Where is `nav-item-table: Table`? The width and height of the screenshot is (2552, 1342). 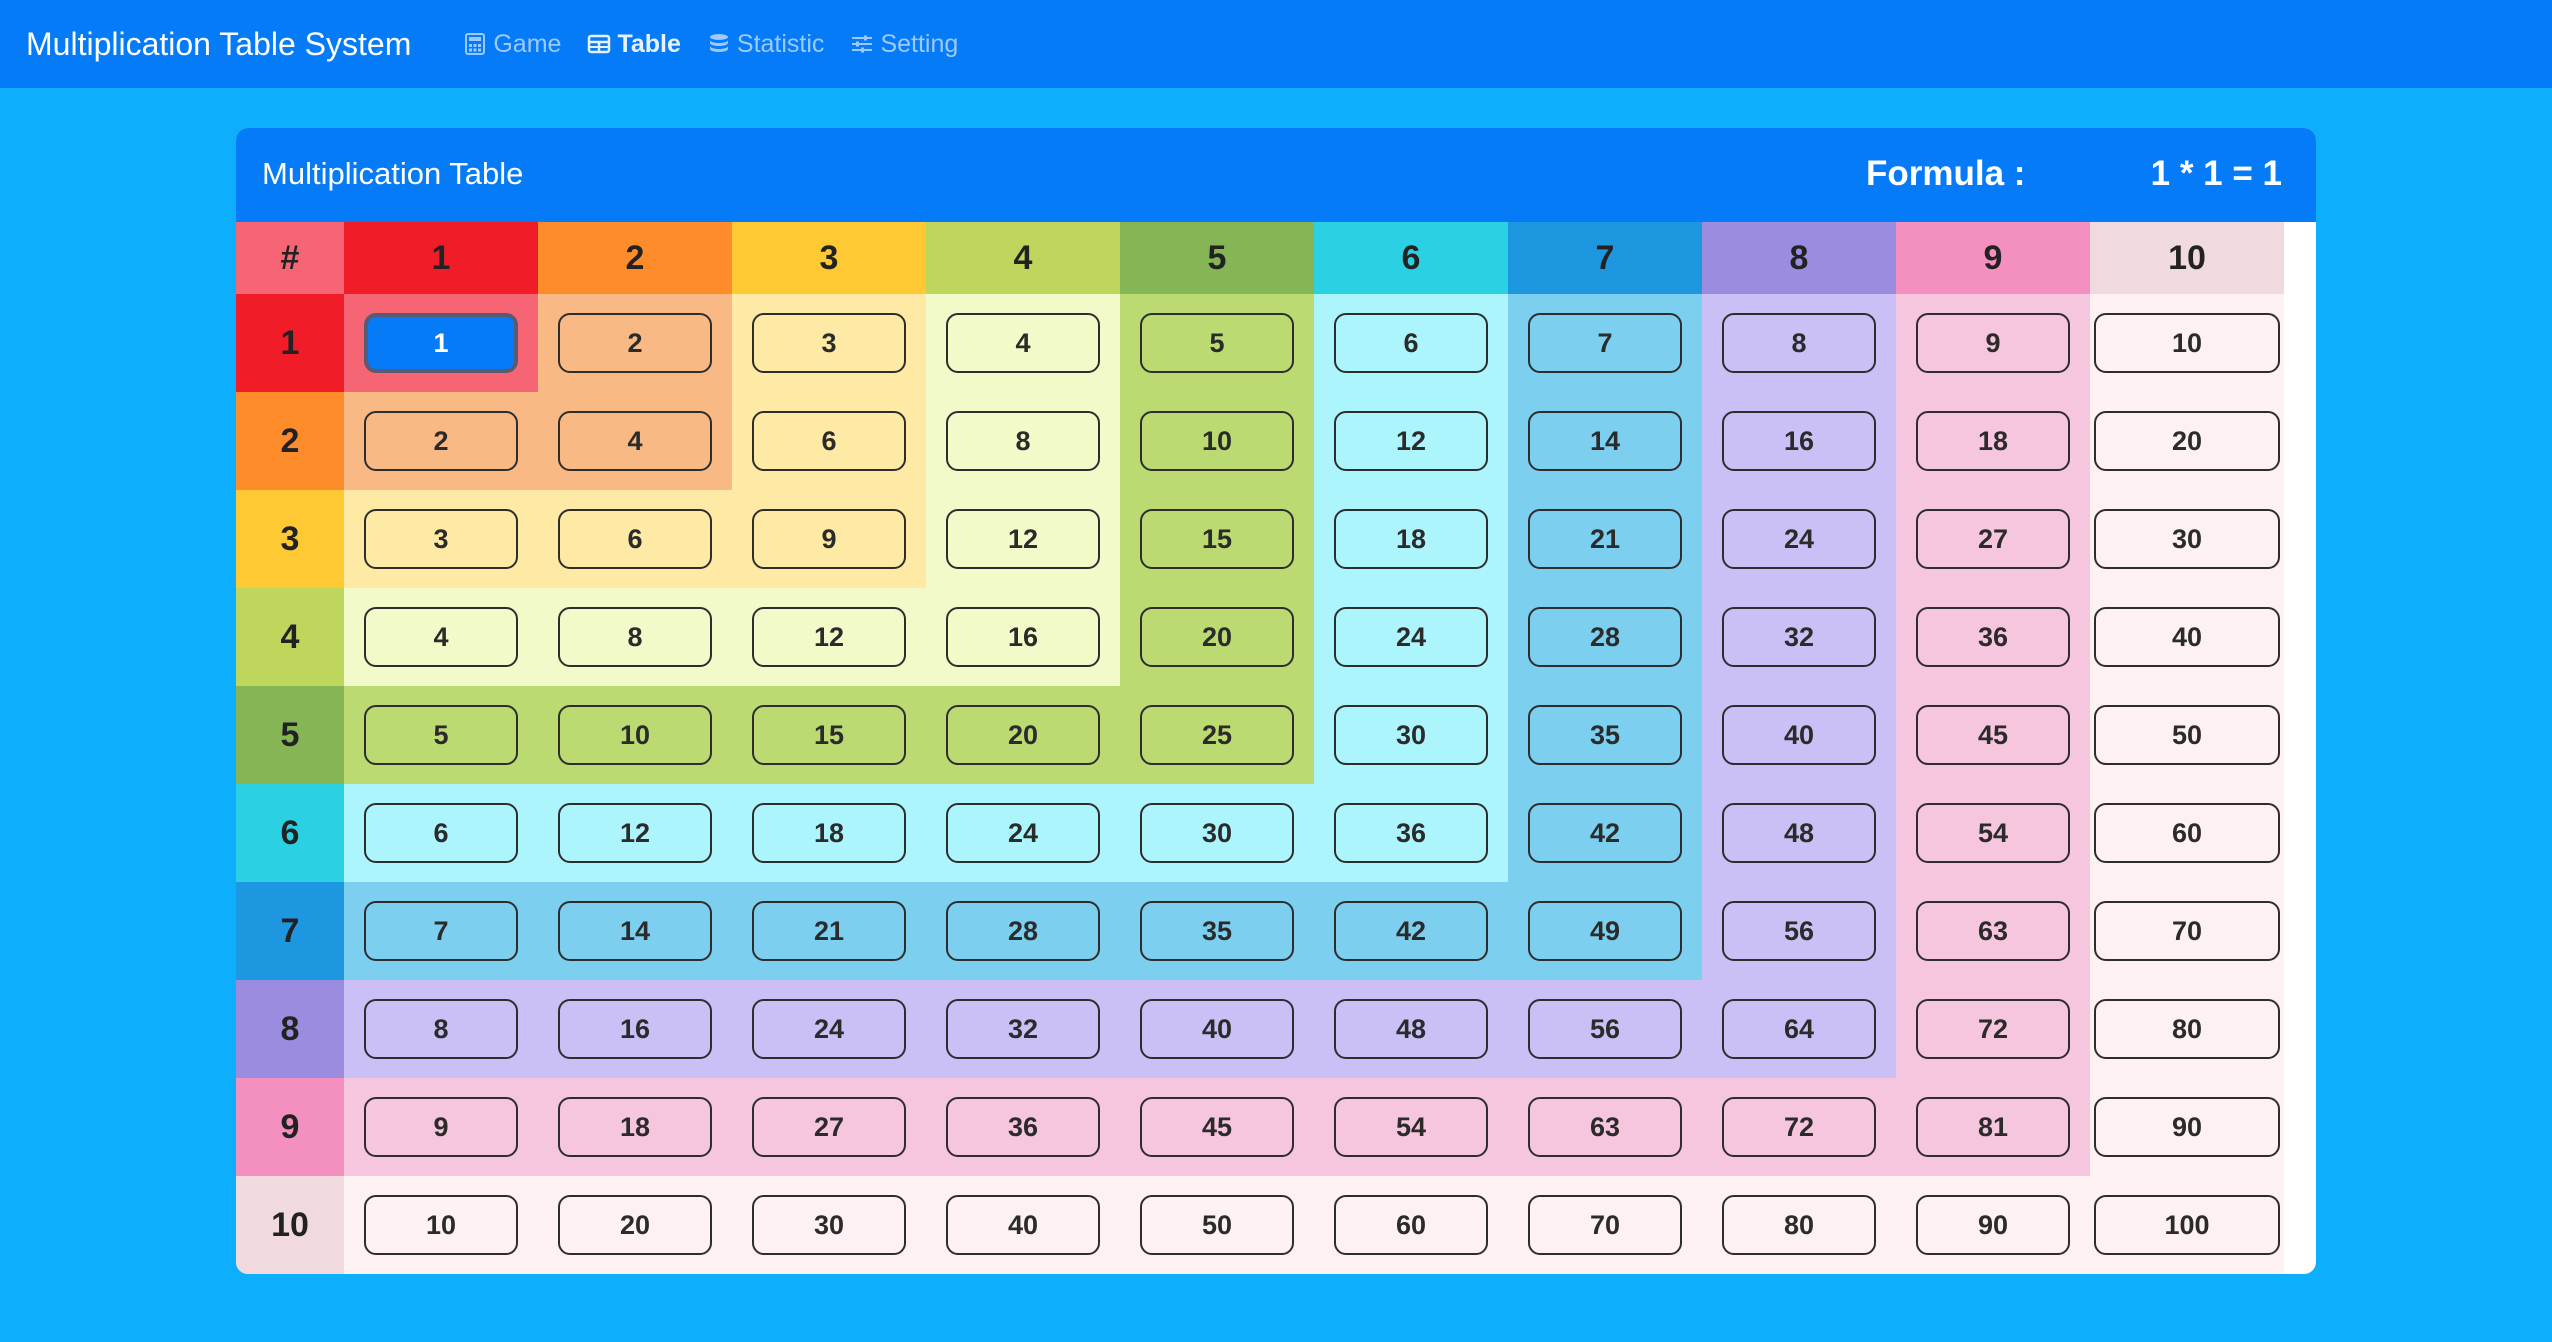 nav-item-table: Table is located at coordinates (634, 44).